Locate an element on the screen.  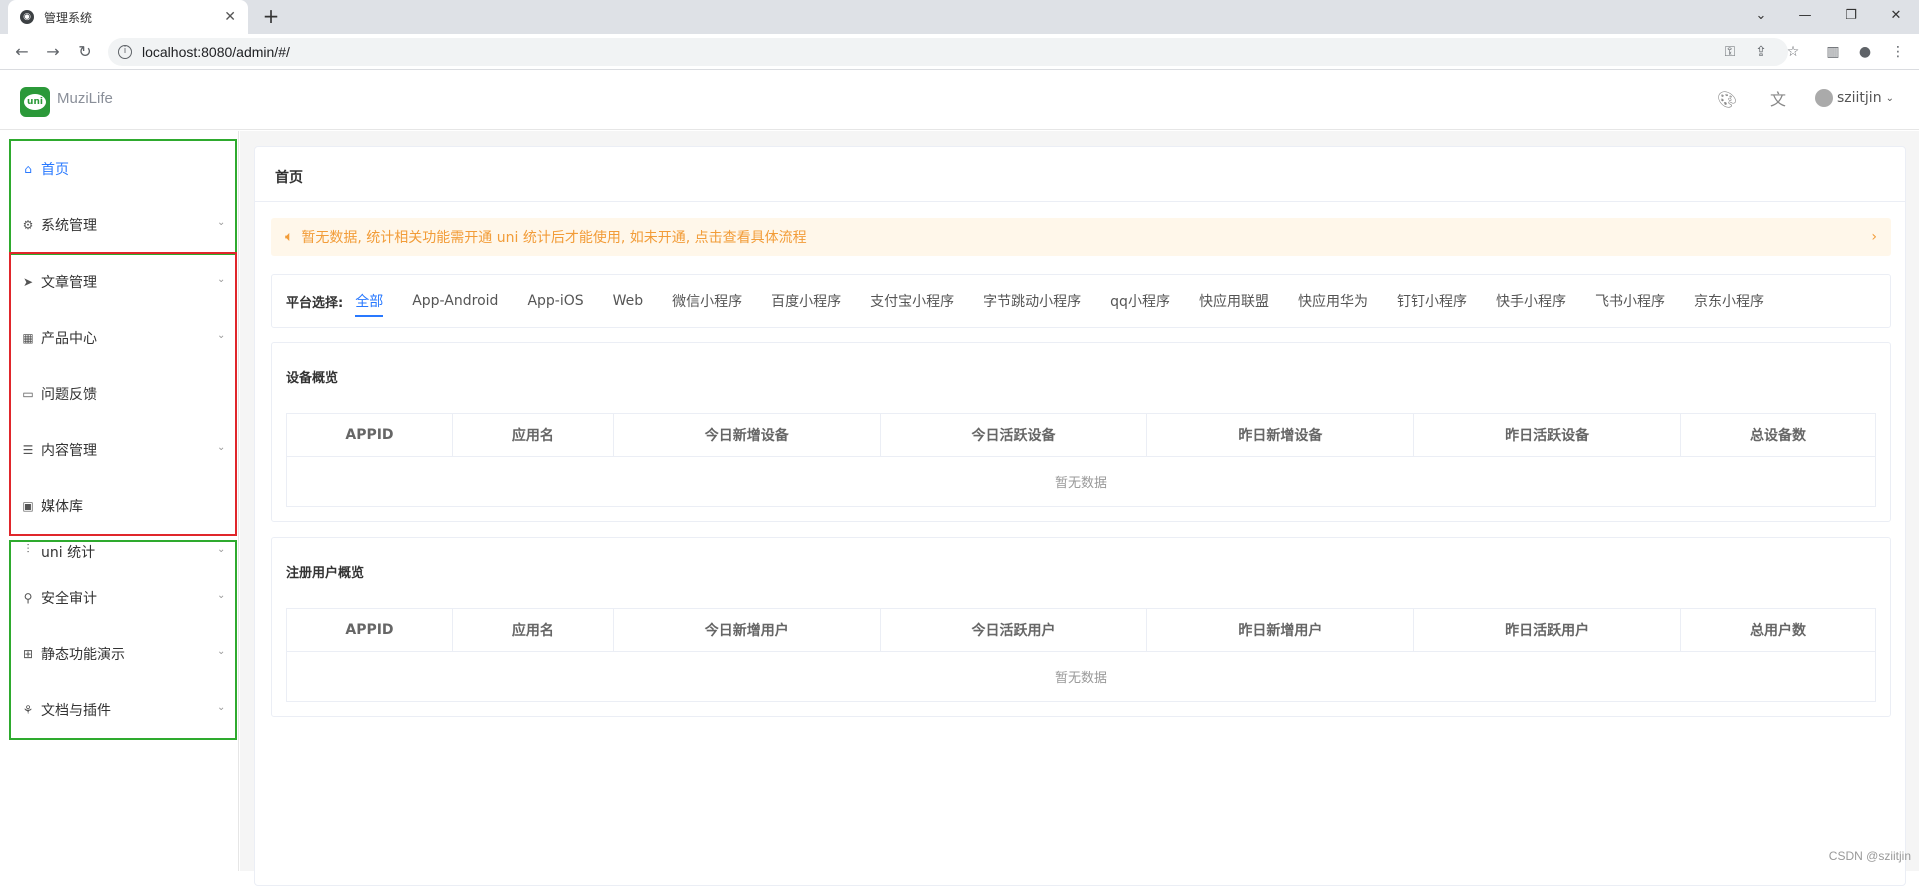
profile-icon: ● is located at coordinates (1865, 52).